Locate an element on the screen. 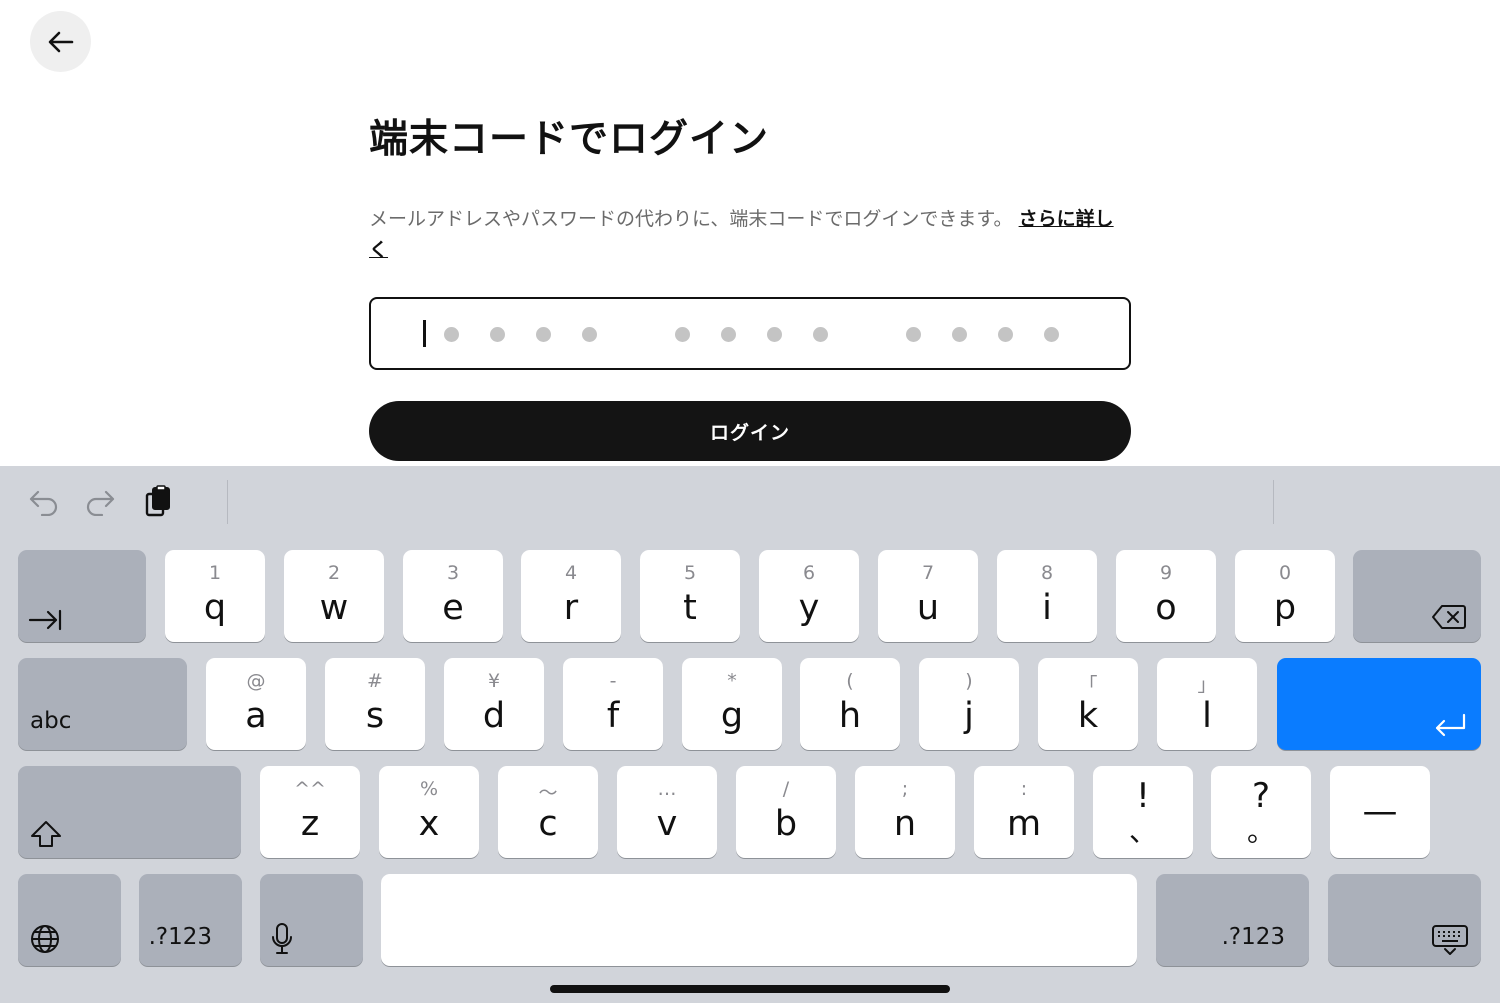 Image resolution: width=1500 pixels, height=1003 pixels. key-secondary-label: * is located at coordinates (732, 681).